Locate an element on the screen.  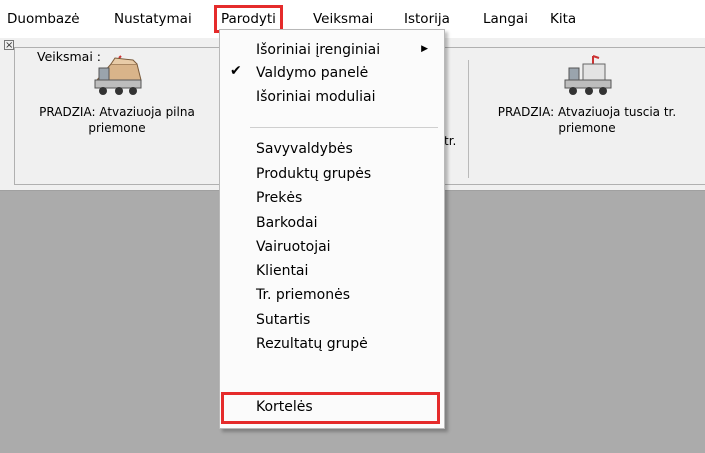
toolbar-separator is located at coordinates (468, 119).